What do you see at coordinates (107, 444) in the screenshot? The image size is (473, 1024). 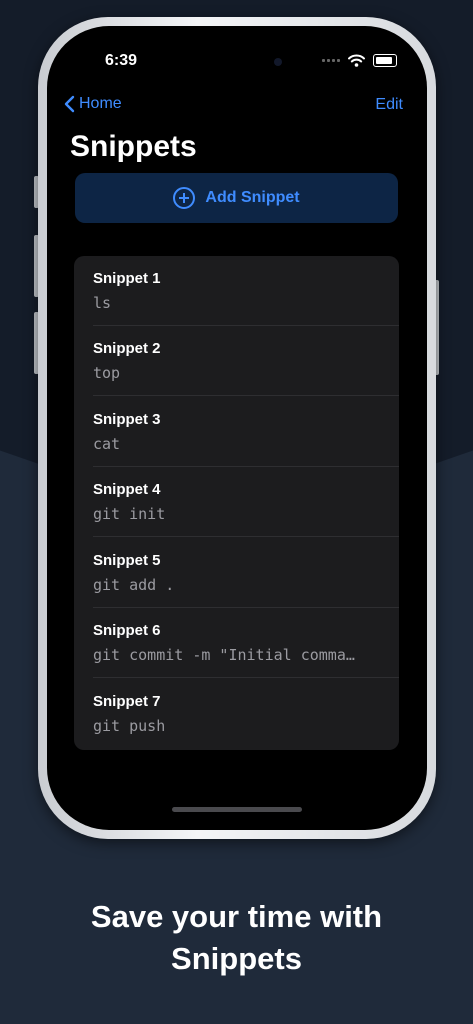 I see `snippet-command: cat` at bounding box center [107, 444].